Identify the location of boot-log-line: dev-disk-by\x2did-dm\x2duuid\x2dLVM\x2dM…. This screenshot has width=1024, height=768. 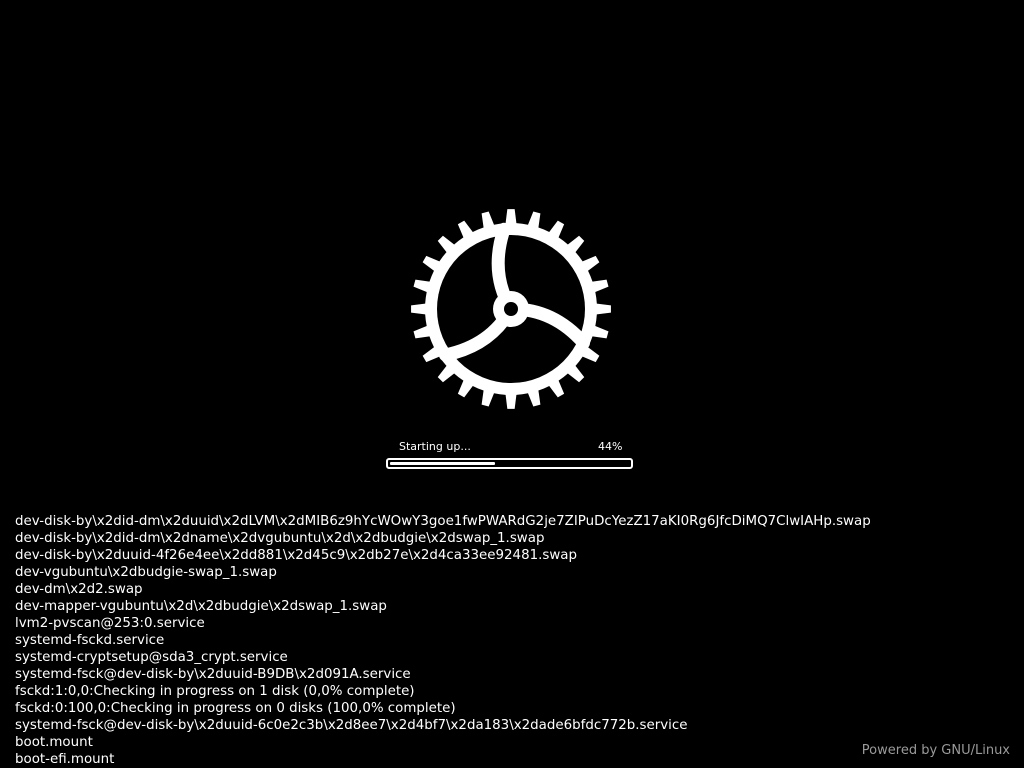
(443, 521).